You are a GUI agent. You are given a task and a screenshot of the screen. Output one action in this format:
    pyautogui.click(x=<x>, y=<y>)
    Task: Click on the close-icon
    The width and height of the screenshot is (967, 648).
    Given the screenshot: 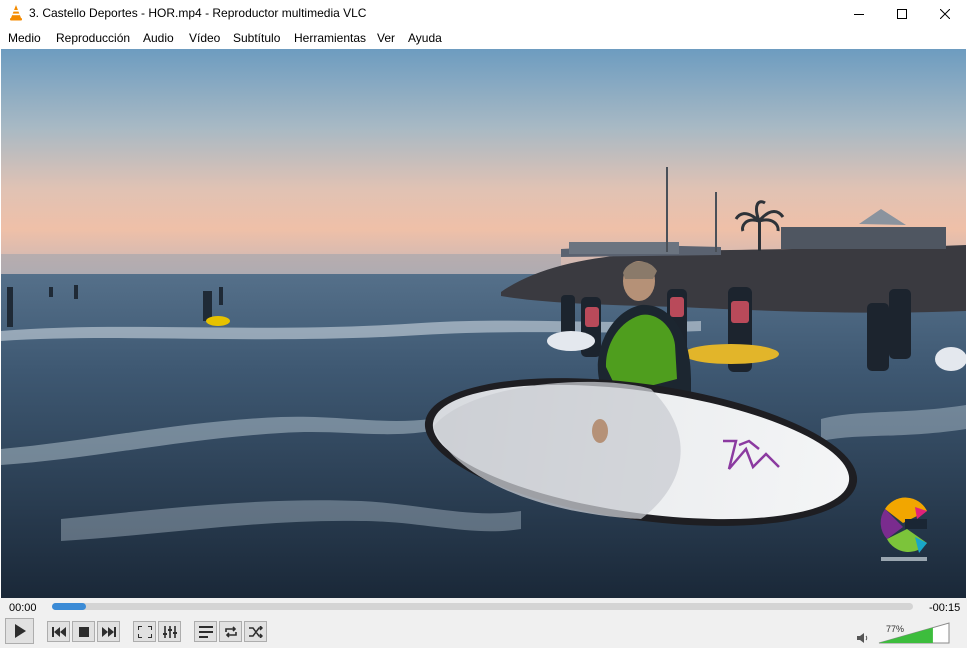 What is the action you would take?
    pyautogui.click(x=945, y=14)
    